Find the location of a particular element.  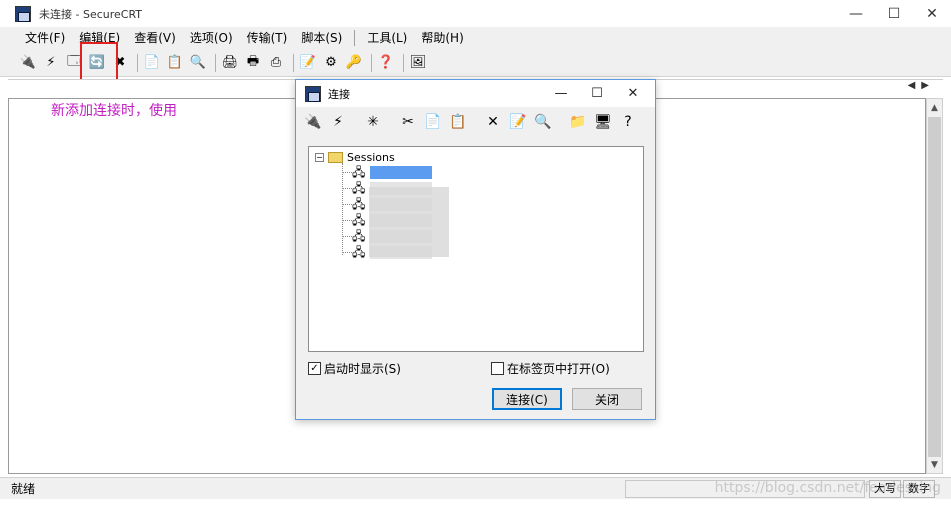

connect-button: 连接(C) is located at coordinates (527, 399).